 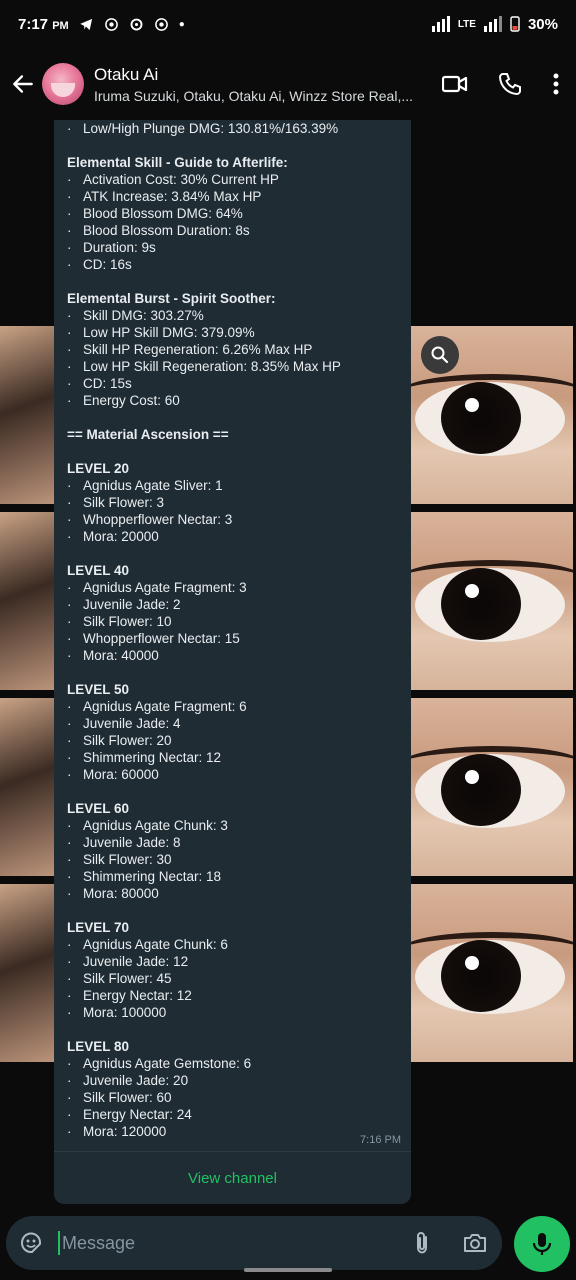 What do you see at coordinates (165, 587) in the screenshot?
I see `list-item-text: Agnidus Agate Fragment: 3` at bounding box center [165, 587].